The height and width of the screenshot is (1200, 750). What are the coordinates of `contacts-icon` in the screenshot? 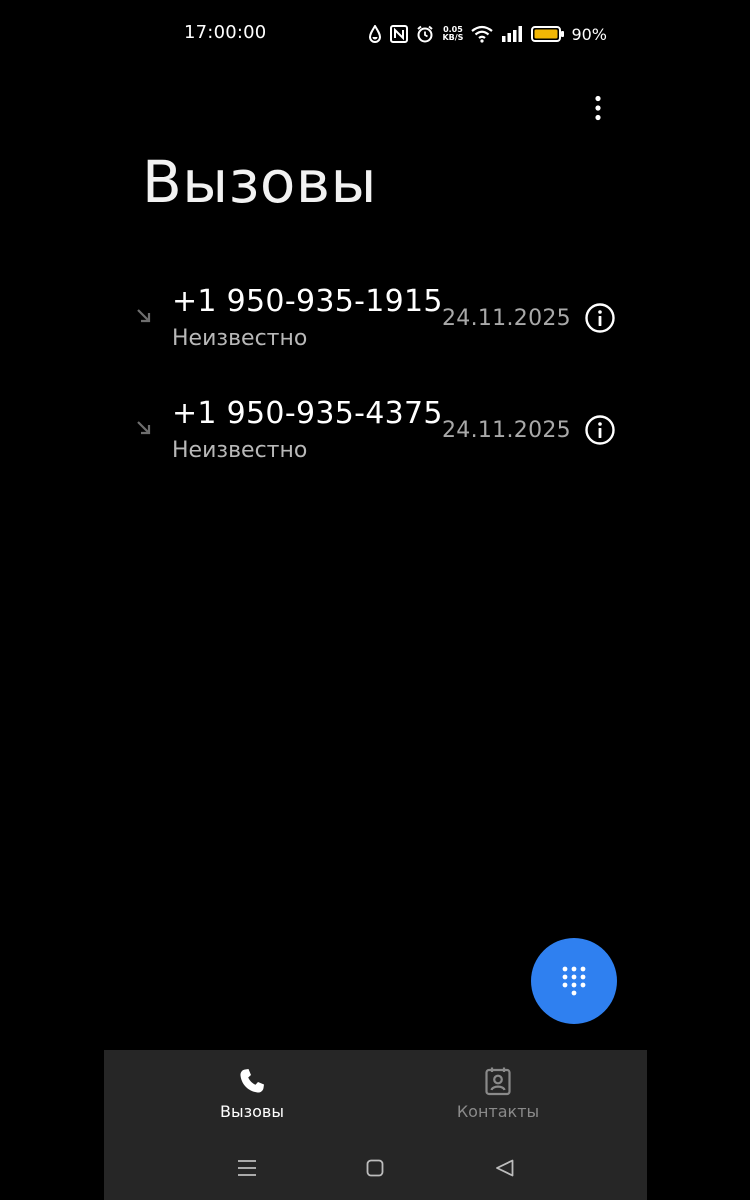 It's located at (498, 1081).